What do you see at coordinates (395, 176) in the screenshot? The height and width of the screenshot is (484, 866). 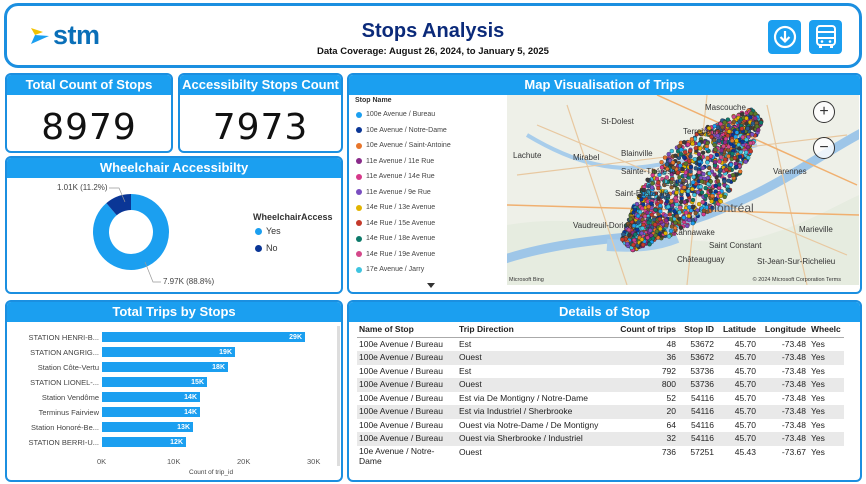 I see `map-legend-item: 11e Avenue / 14e Rue` at bounding box center [395, 176].